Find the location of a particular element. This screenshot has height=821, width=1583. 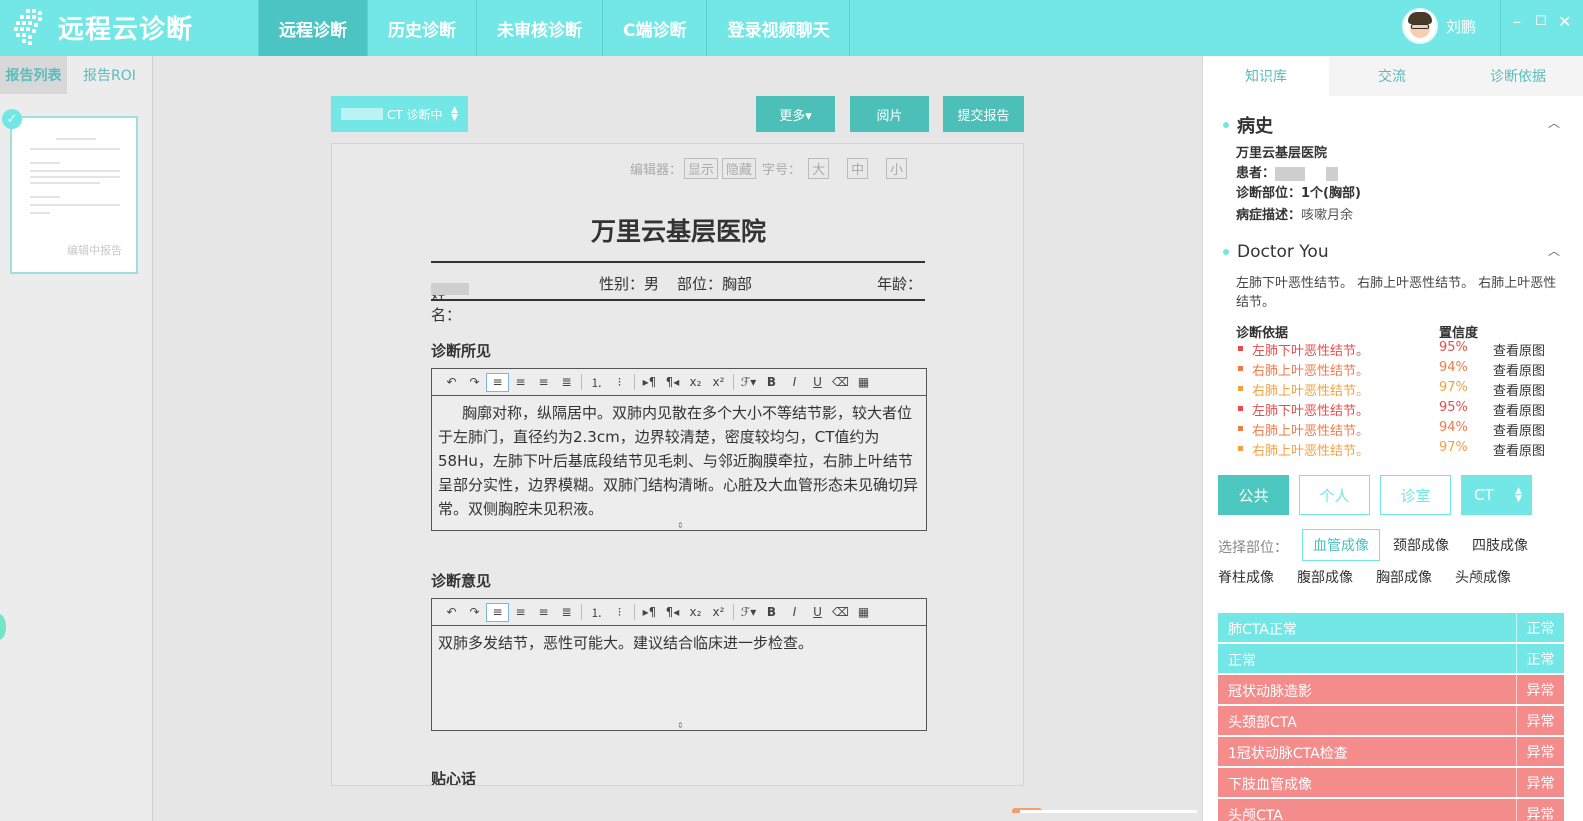

history-hospital: 万里云基层医院 is located at coordinates (1282, 153).